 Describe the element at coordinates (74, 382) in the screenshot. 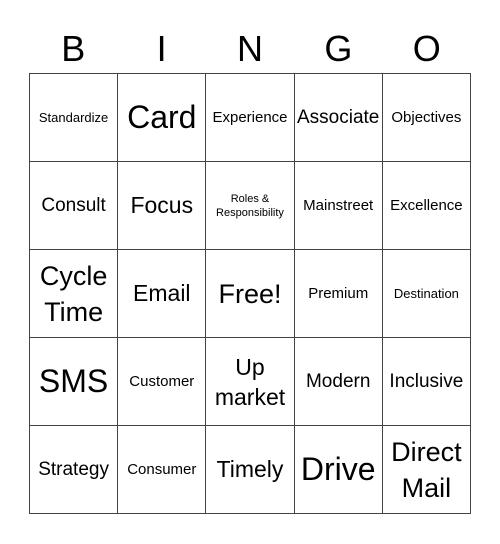

I see `bingo-cell: SMS` at that location.